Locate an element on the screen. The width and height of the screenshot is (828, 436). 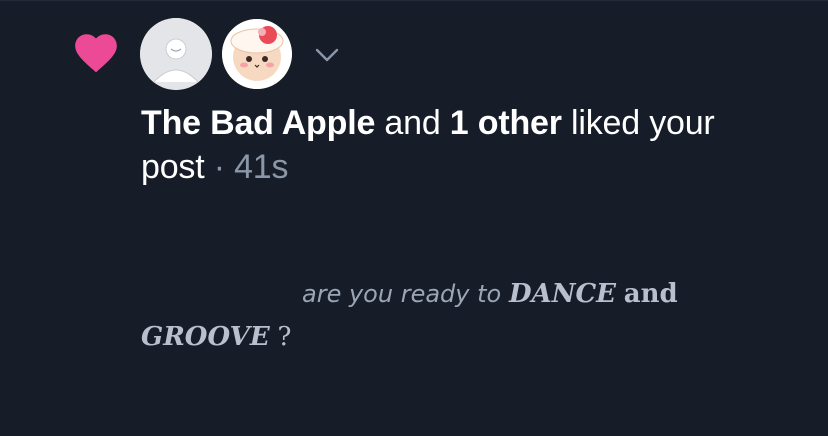
heart-icon is located at coordinates (96, 53).